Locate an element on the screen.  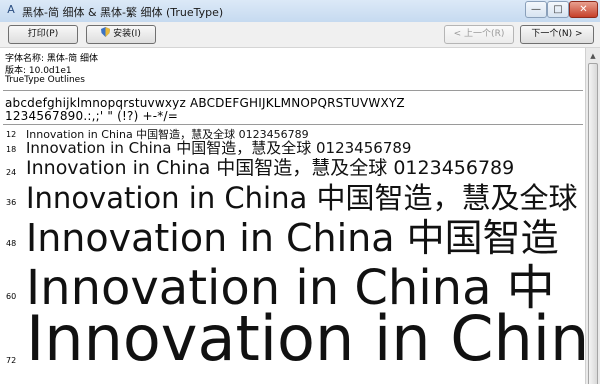
vertical-scrollbar: ▲ is located at coordinates (592, 216).